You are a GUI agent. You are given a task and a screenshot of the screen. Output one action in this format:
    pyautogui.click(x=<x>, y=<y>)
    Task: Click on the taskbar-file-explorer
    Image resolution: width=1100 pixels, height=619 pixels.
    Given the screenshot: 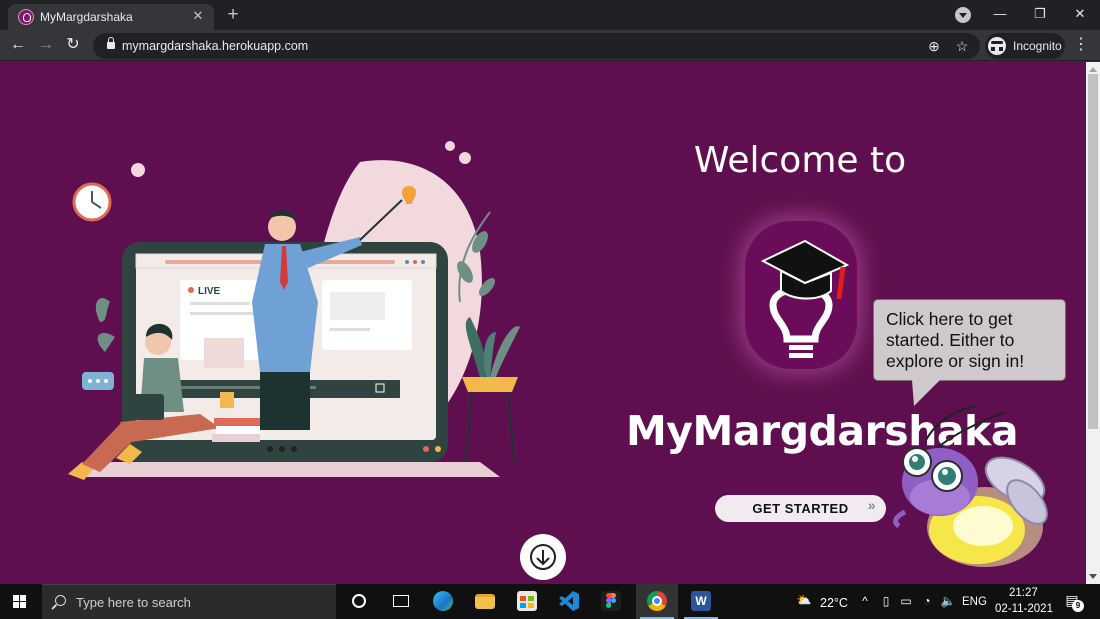 What is the action you would take?
    pyautogui.click(x=485, y=601)
    